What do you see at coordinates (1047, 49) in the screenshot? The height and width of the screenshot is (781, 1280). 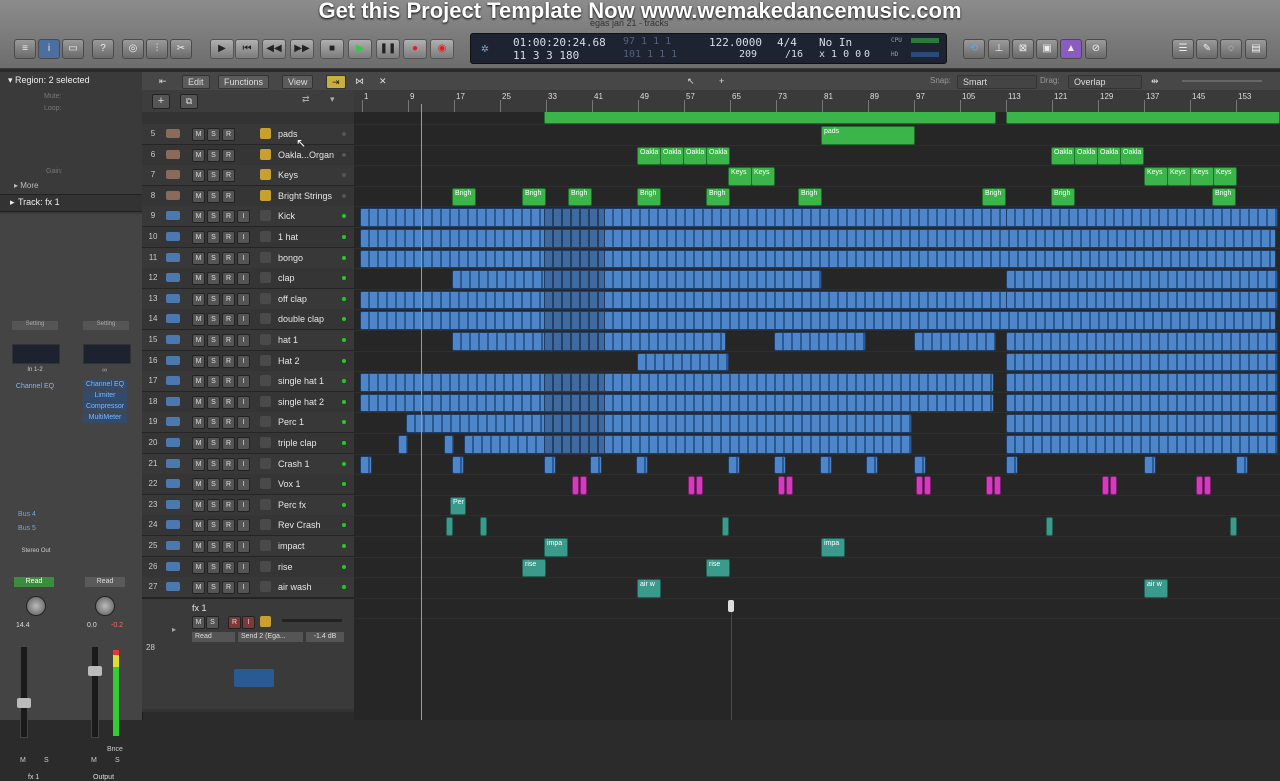 I see `count-in-icon: ▣` at bounding box center [1047, 49].